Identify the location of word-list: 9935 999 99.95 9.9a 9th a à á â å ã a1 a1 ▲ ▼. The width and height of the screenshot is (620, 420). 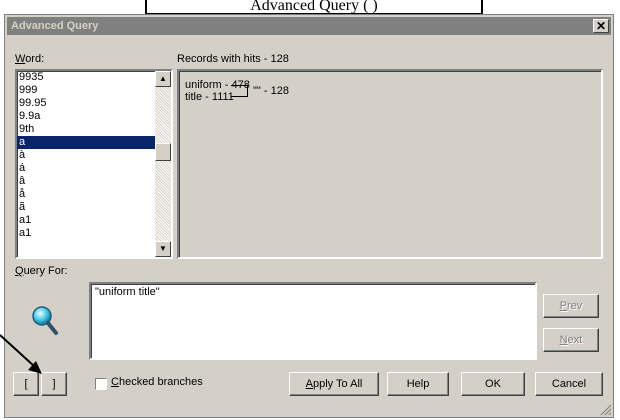
(94, 164).